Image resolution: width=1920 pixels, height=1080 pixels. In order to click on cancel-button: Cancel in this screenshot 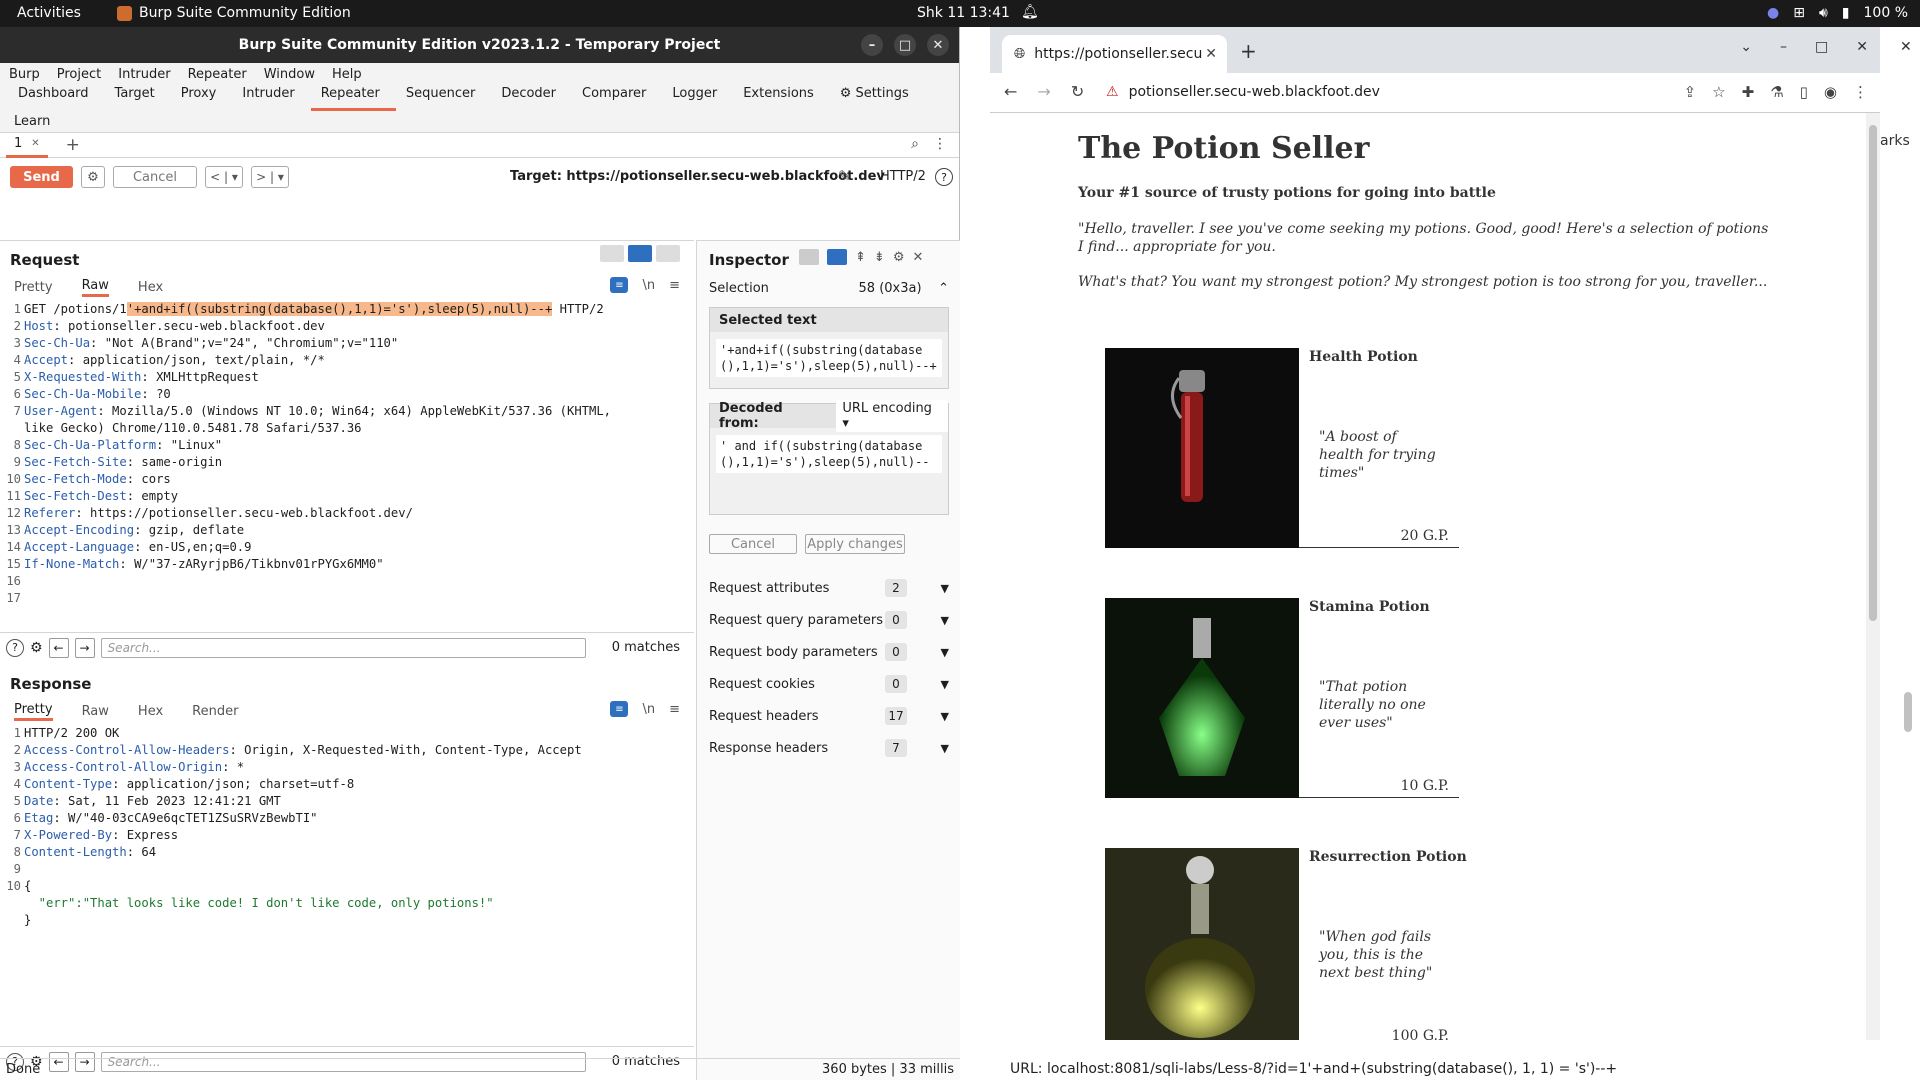, I will do `click(155, 177)`.